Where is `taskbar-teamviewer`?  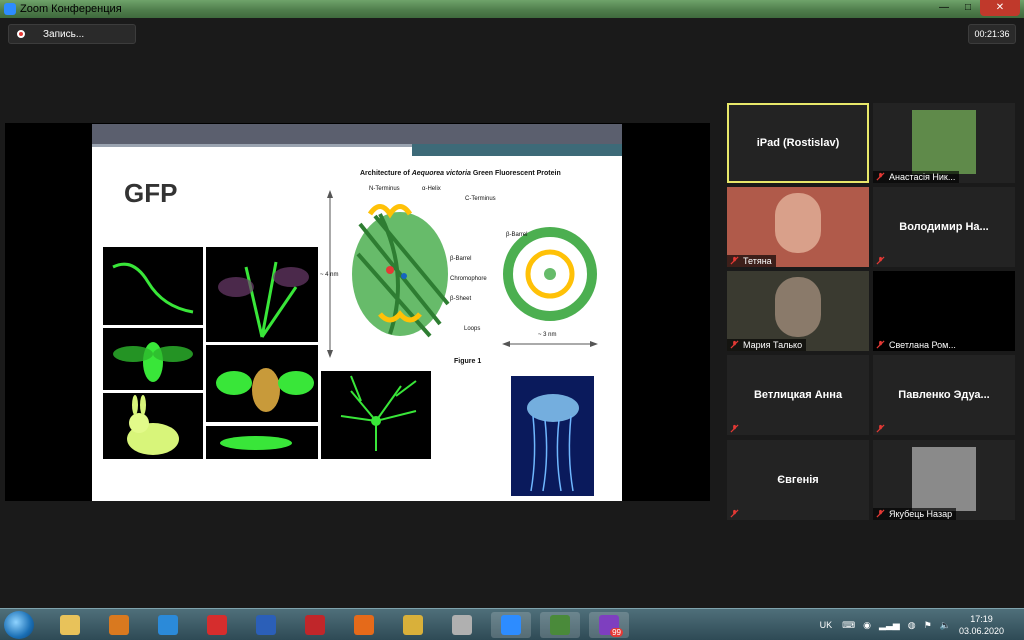 taskbar-teamviewer is located at coordinates (168, 625).